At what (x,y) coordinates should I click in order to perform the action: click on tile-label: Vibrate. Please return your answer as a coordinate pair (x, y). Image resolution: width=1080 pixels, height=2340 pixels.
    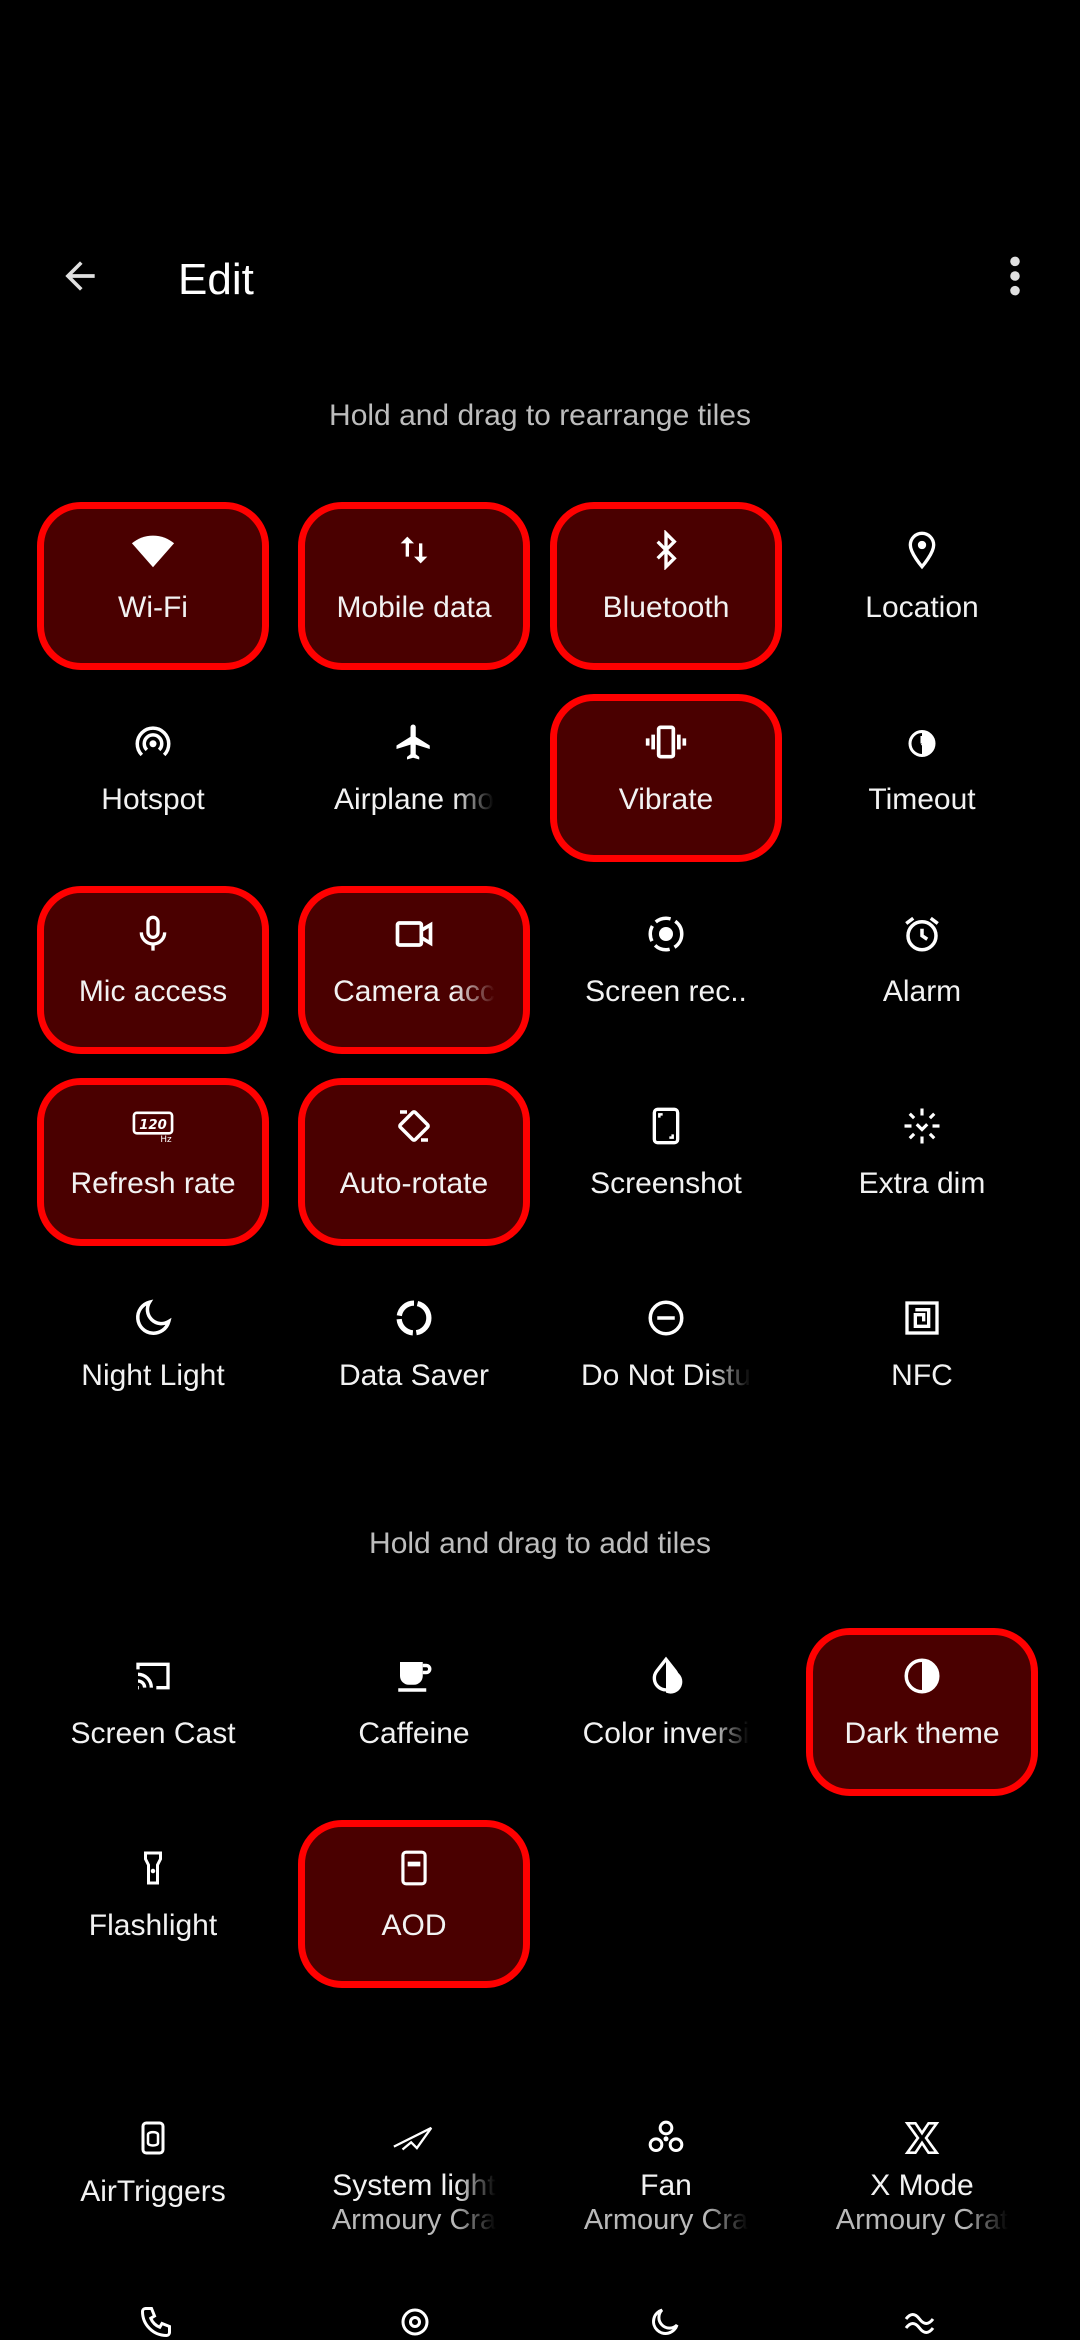
    Looking at the image, I should click on (666, 799).